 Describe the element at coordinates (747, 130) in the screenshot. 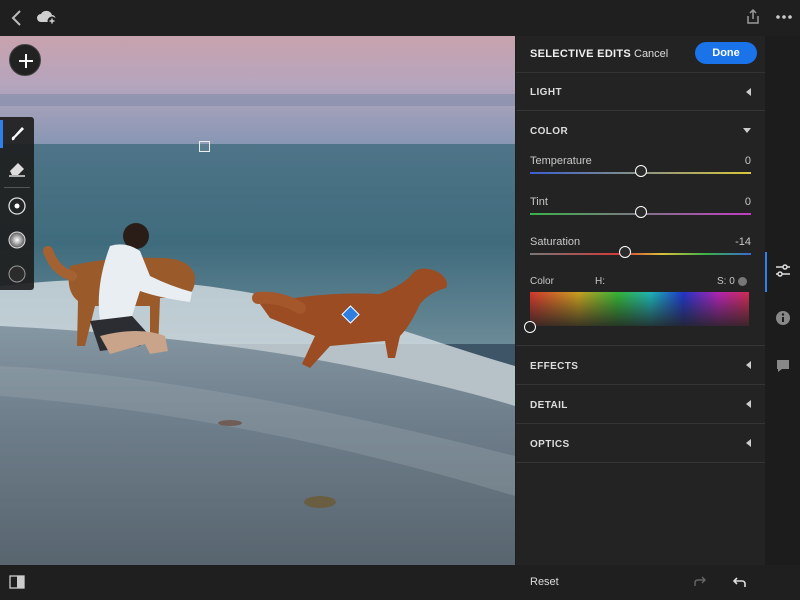

I see `expand-arrow-icon` at that location.